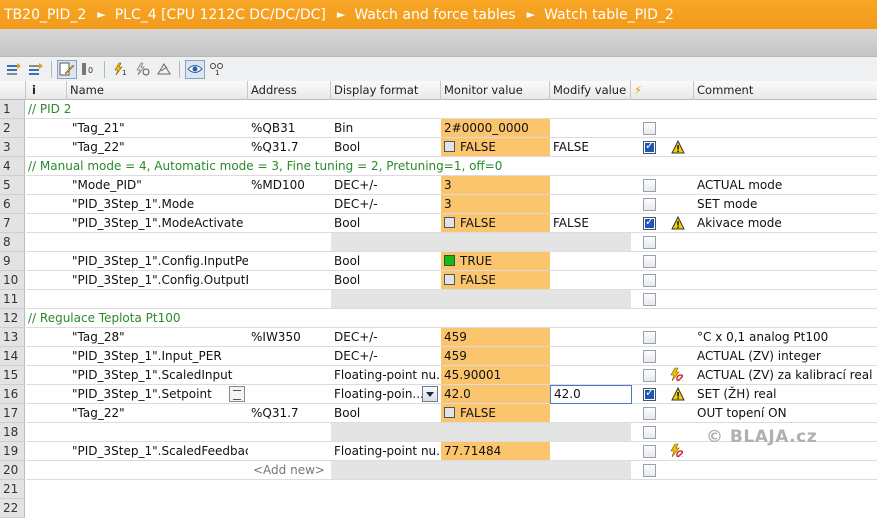 The image size is (877, 525). I want to click on comment-cell: ACTUAL (ZV) integer, so click(785, 356).